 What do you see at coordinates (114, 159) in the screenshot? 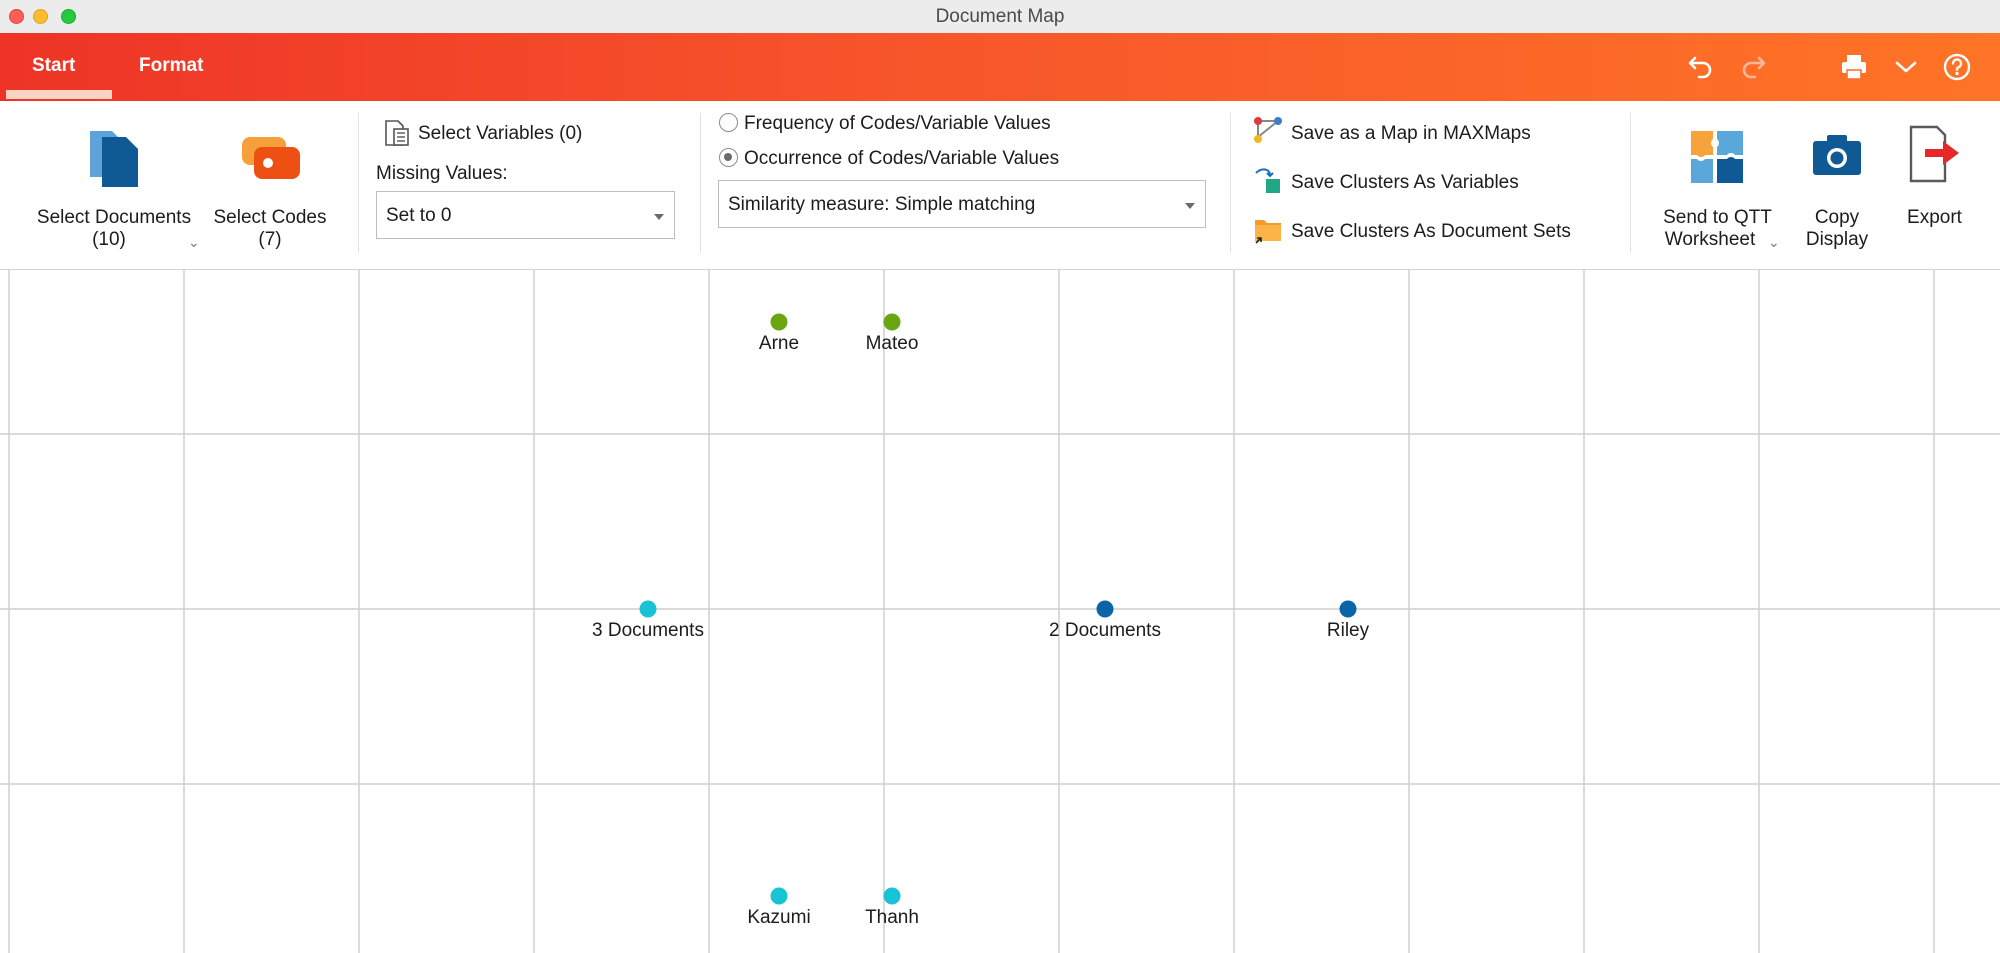
I see `documents-icon` at bounding box center [114, 159].